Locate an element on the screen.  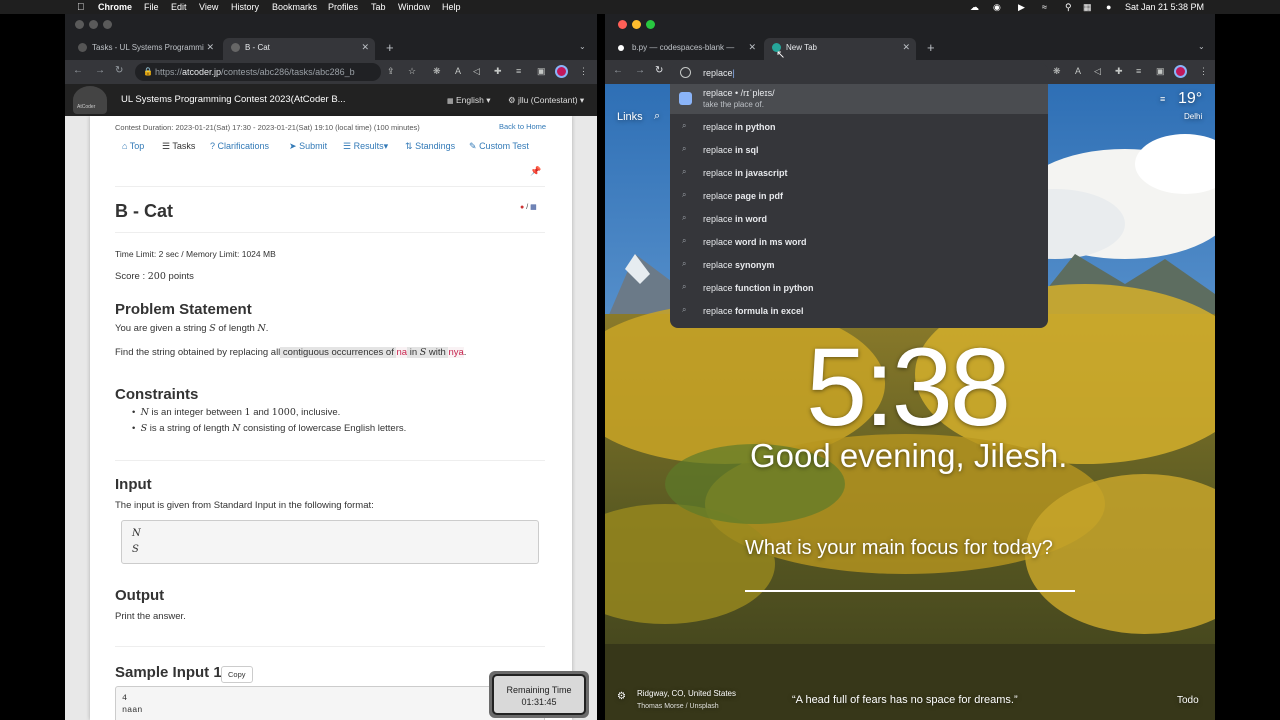
todo-button: Todo is located at coordinates (1188, 700).